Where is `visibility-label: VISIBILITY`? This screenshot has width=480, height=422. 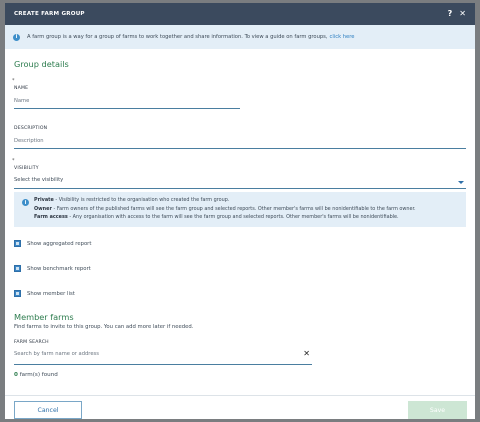
visibility-label: VISIBILITY is located at coordinates (26, 168).